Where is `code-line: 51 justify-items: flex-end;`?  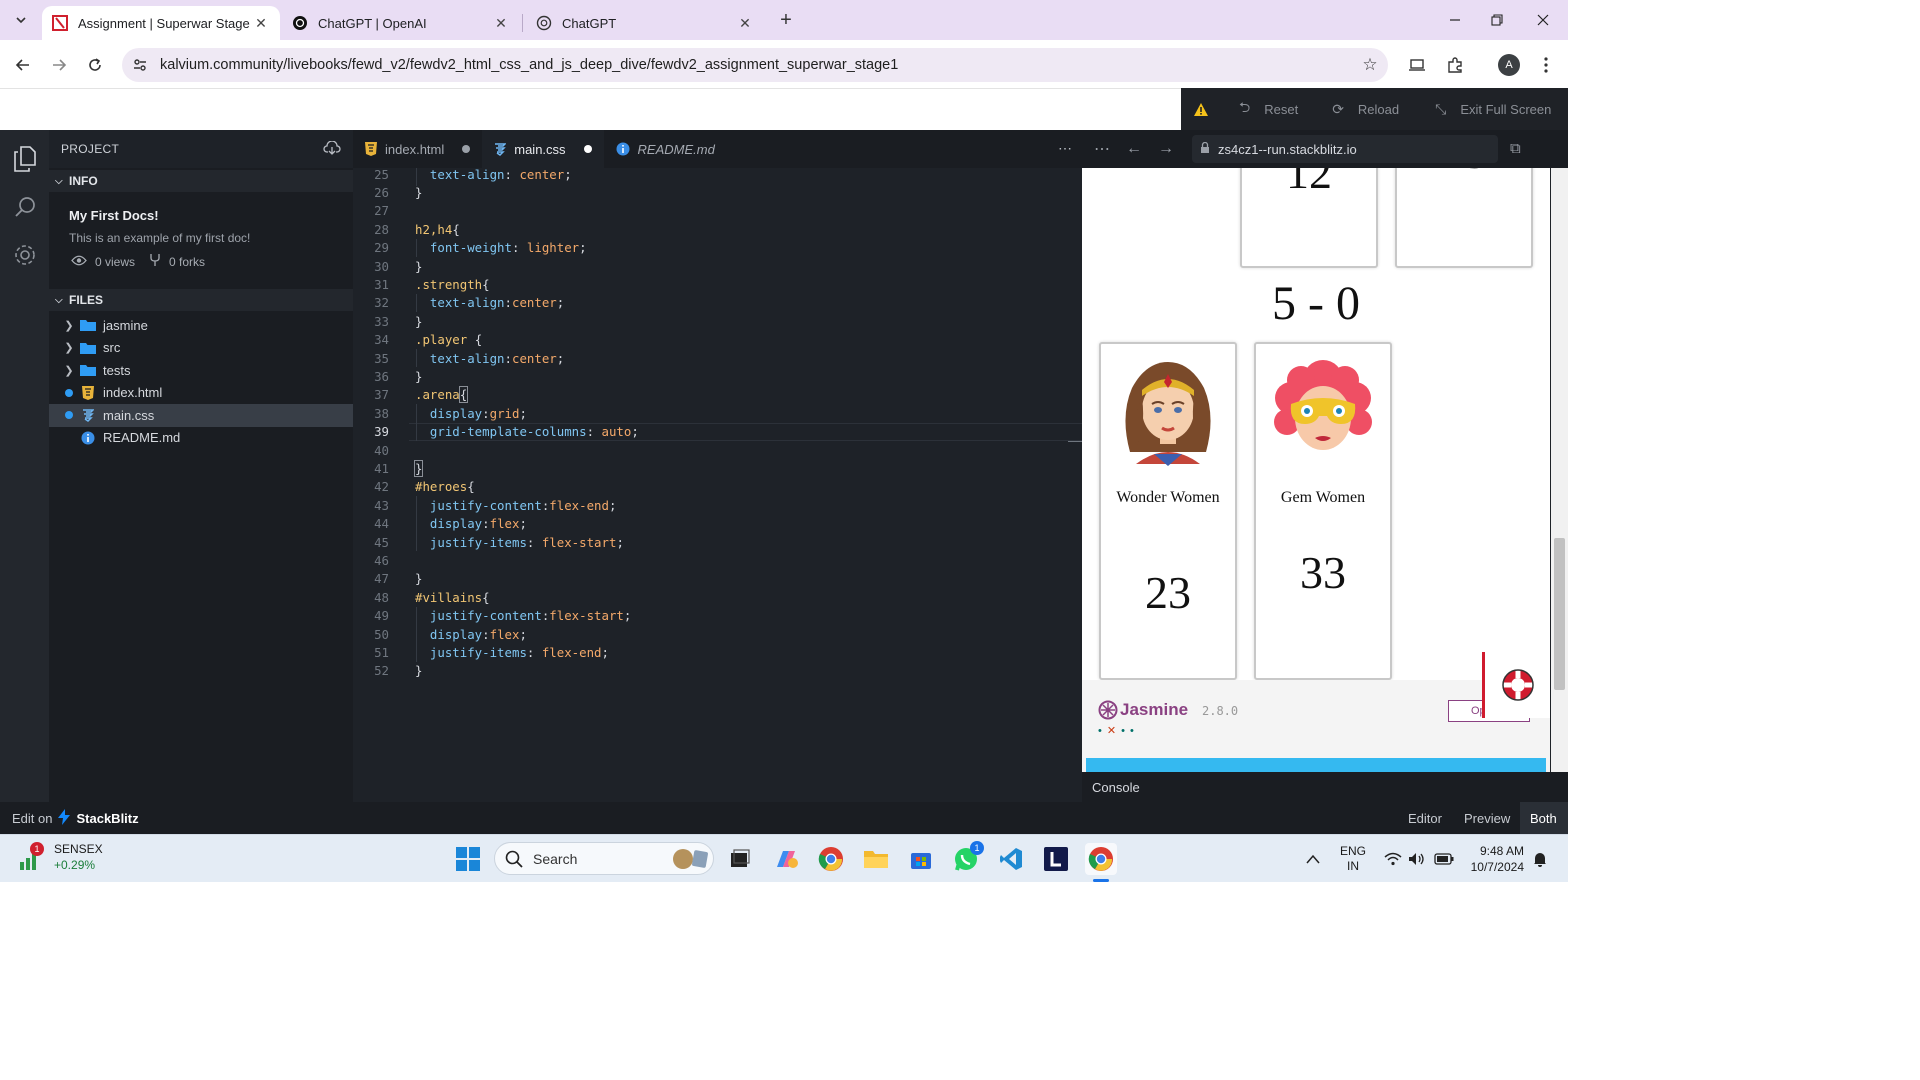 code-line: 51 justify-items: flex-end; is located at coordinates (717, 652).